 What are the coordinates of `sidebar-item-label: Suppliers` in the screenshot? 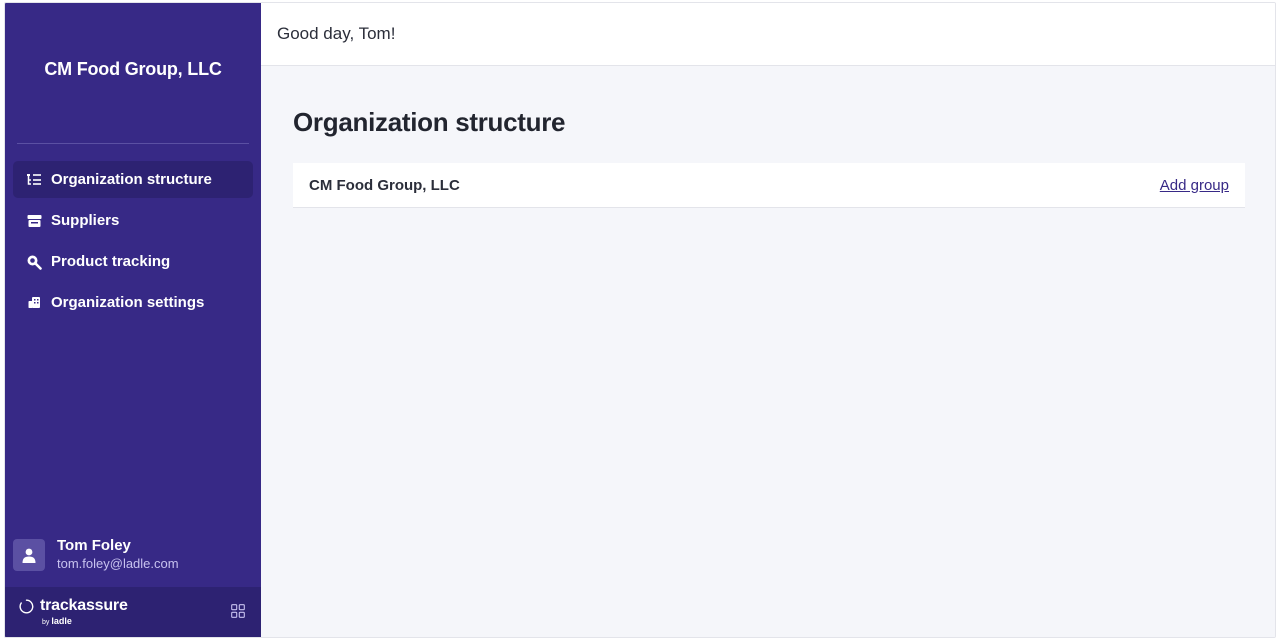 It's located at (85, 220).